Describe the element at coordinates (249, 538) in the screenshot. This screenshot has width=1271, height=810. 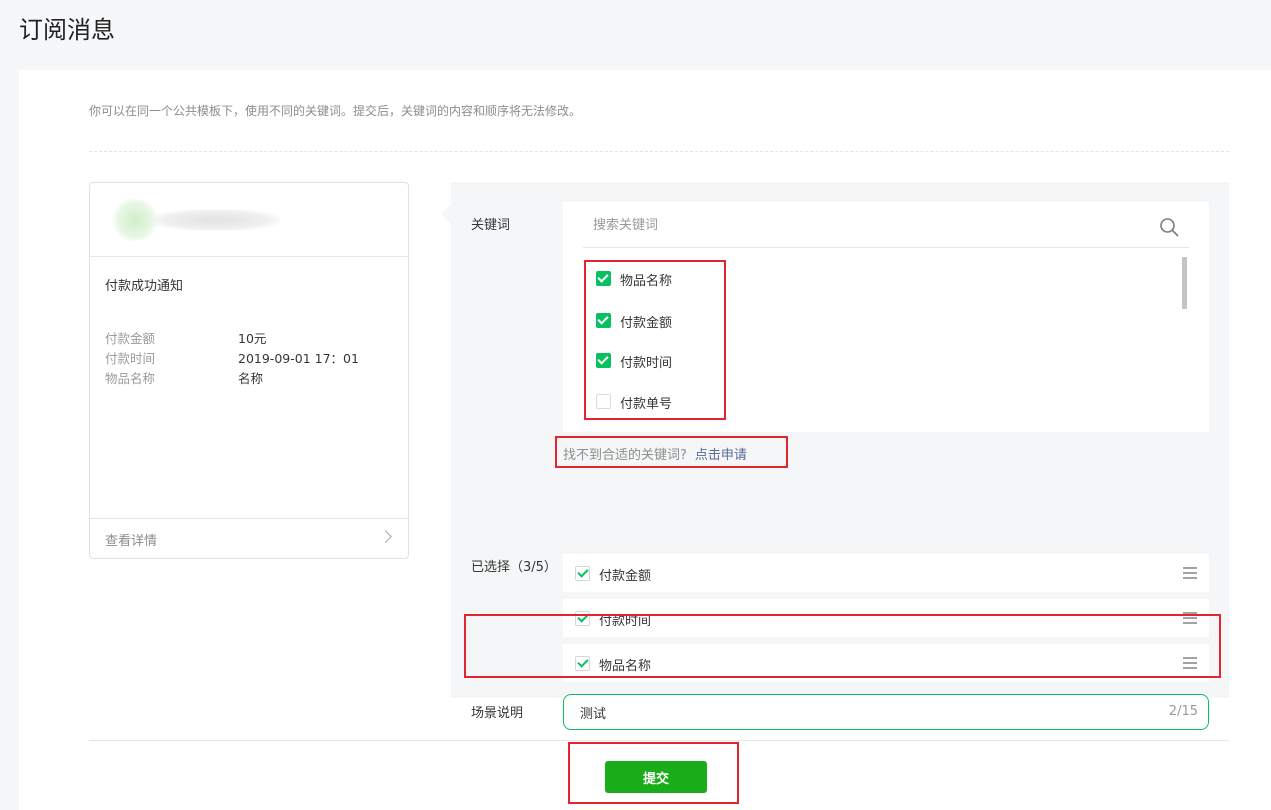
I see `view-details-link: 查看详情` at that location.